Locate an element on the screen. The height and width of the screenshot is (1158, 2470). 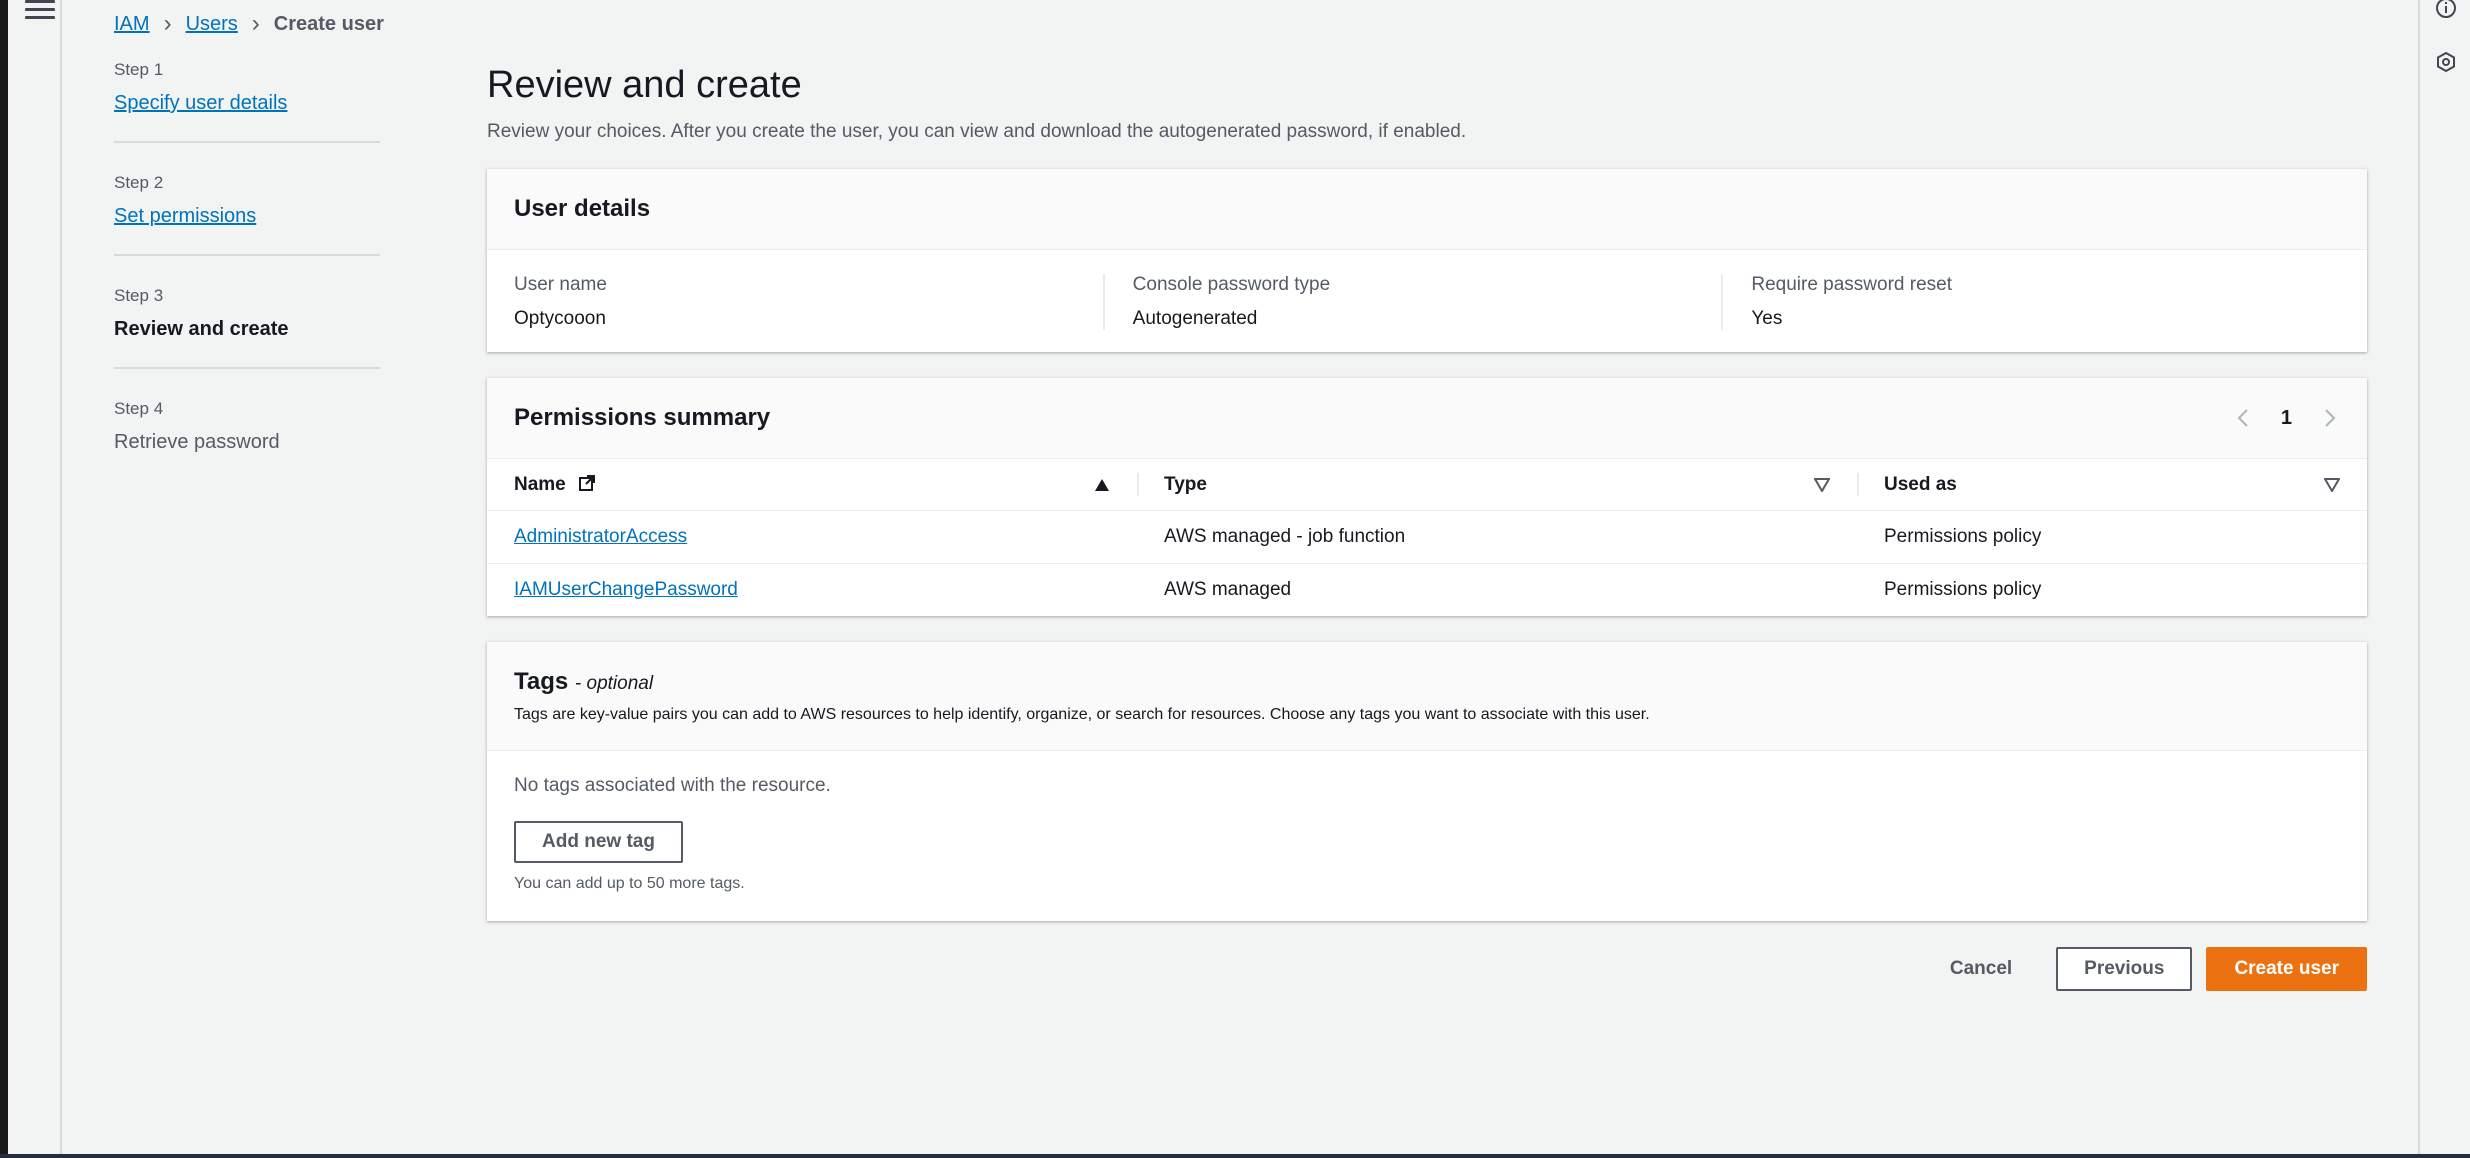
tags-title-text: Tags is located at coordinates (541, 681).